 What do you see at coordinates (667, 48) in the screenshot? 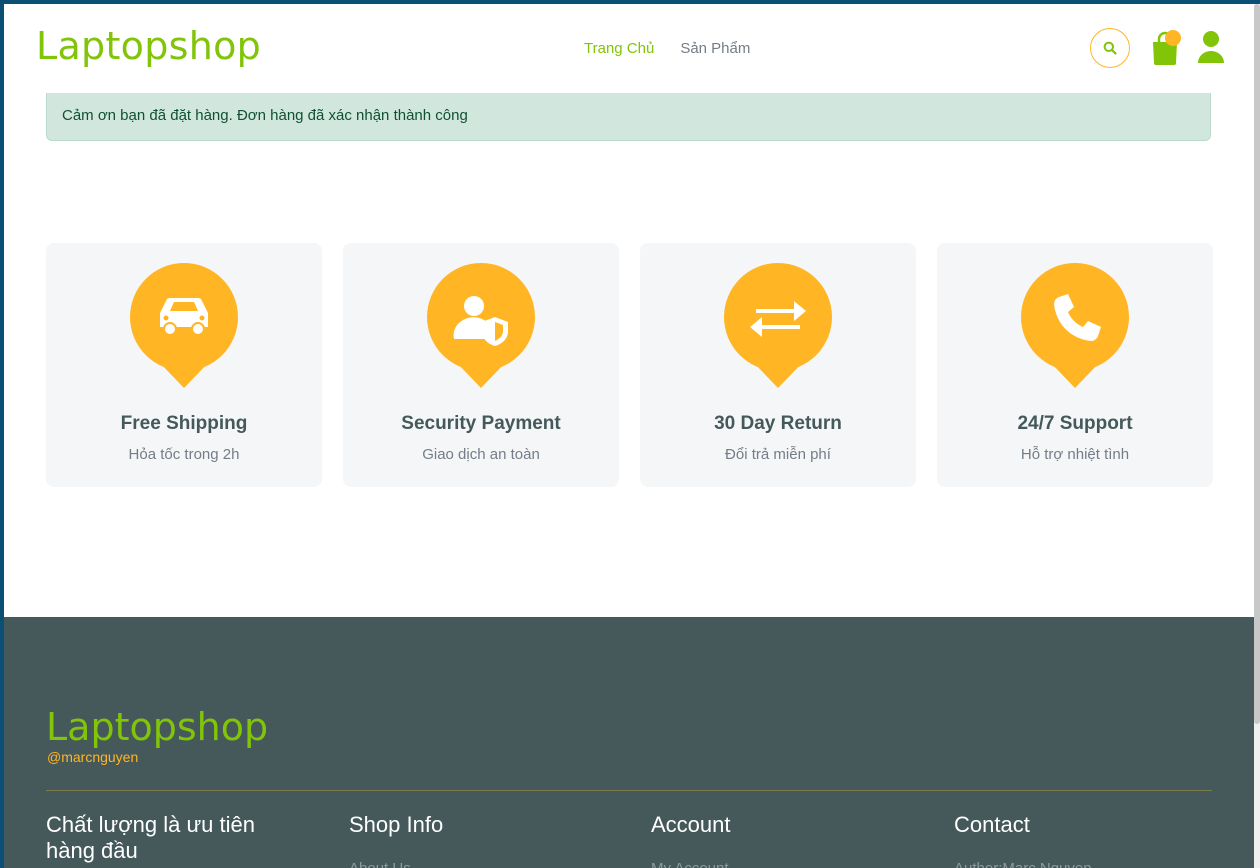
I see `main-nav: Trang Chủ Sản Phẩm` at bounding box center [667, 48].